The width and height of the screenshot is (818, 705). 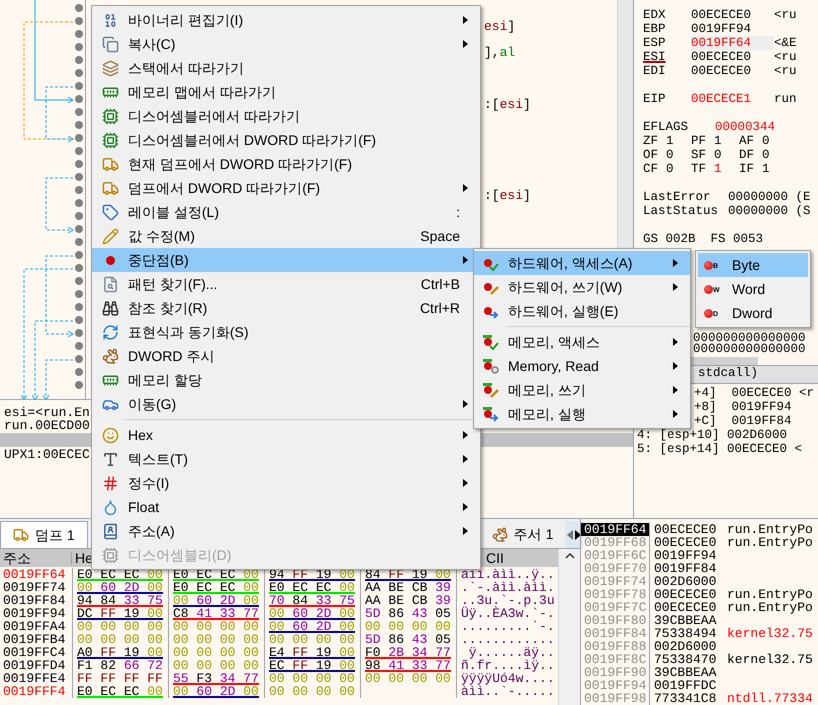 What do you see at coordinates (286, 20) in the screenshot?
I see `menu-item: 바이너리 편집기(I)` at bounding box center [286, 20].